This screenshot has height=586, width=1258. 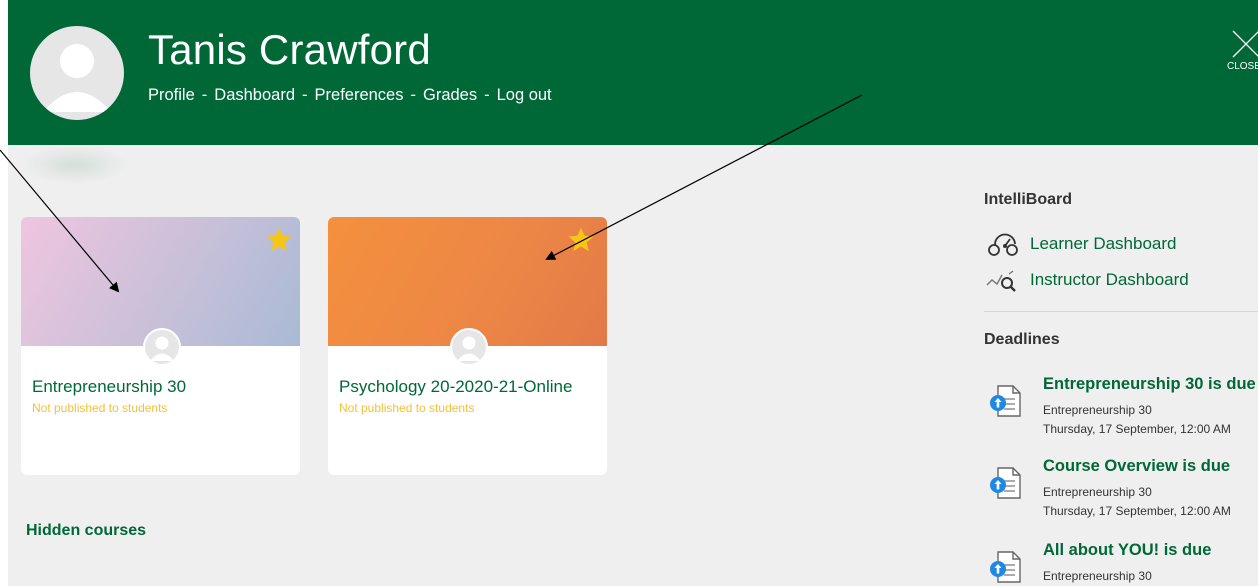 What do you see at coordinates (450, 95) in the screenshot?
I see `nav-grades-link: Grades` at bounding box center [450, 95].